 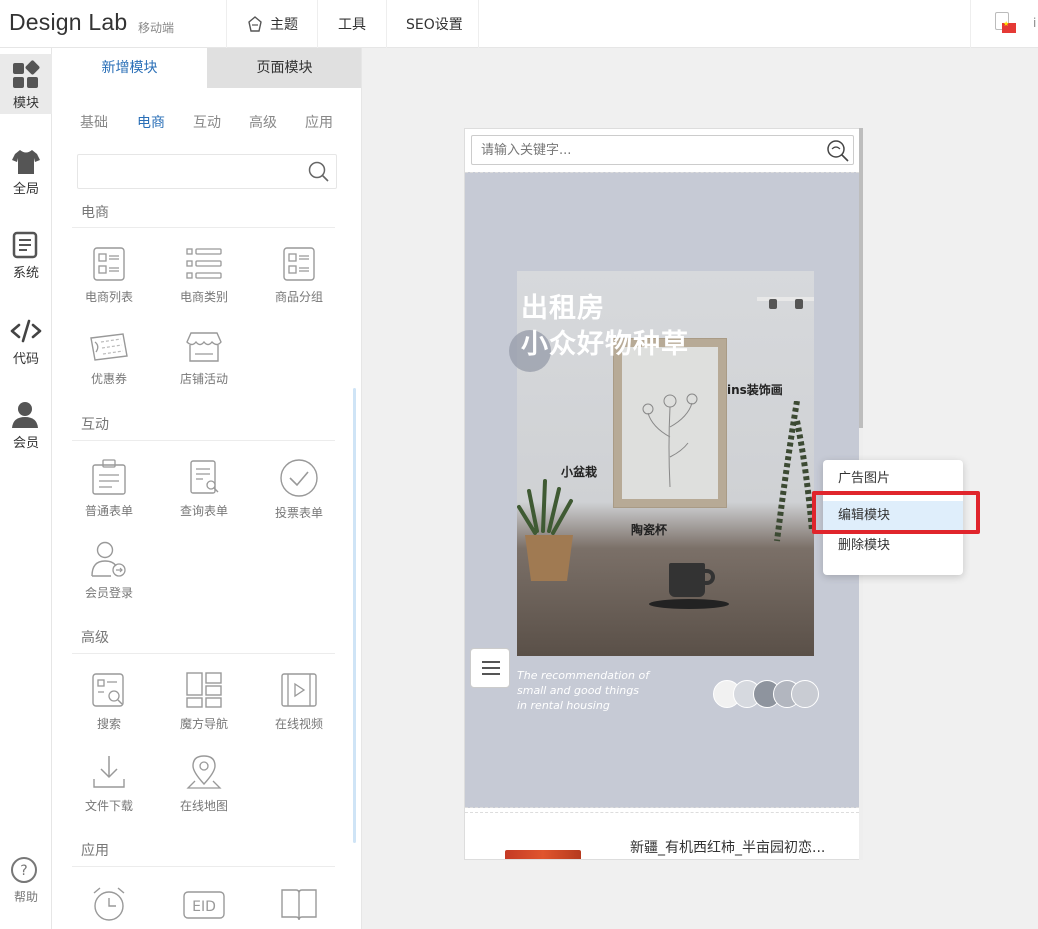 I want to click on widget-label: 会员登录, so click(x=108, y=593).